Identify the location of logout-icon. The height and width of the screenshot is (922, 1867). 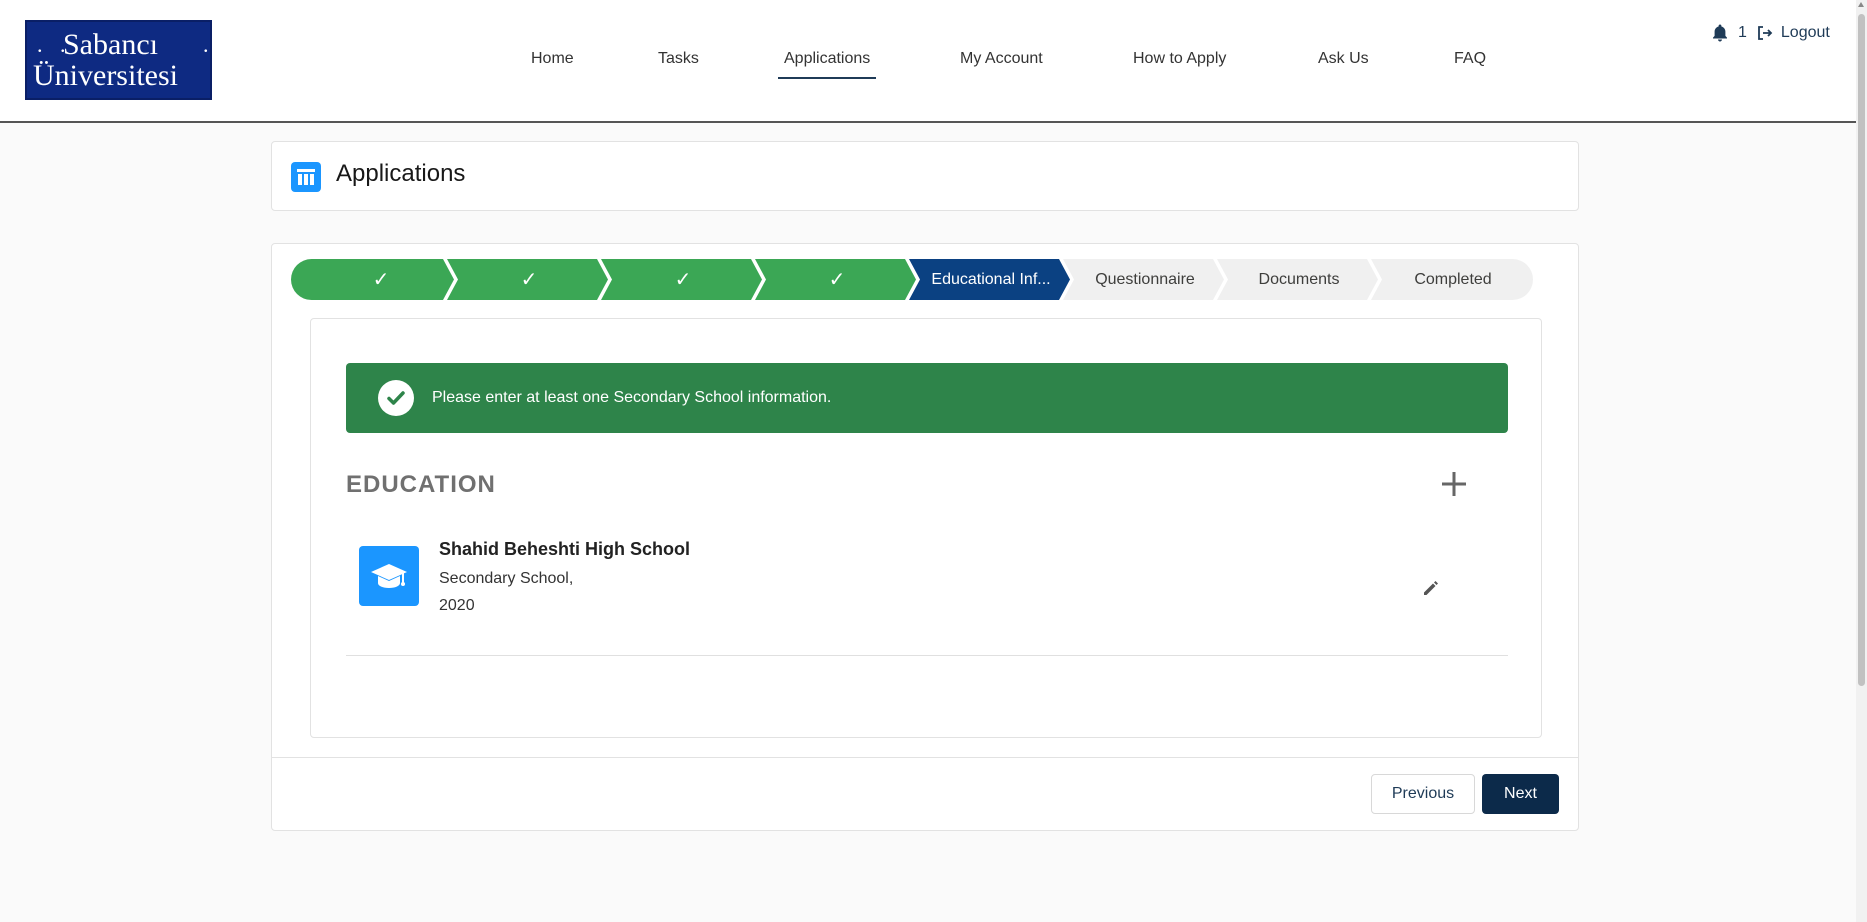
(1765, 33).